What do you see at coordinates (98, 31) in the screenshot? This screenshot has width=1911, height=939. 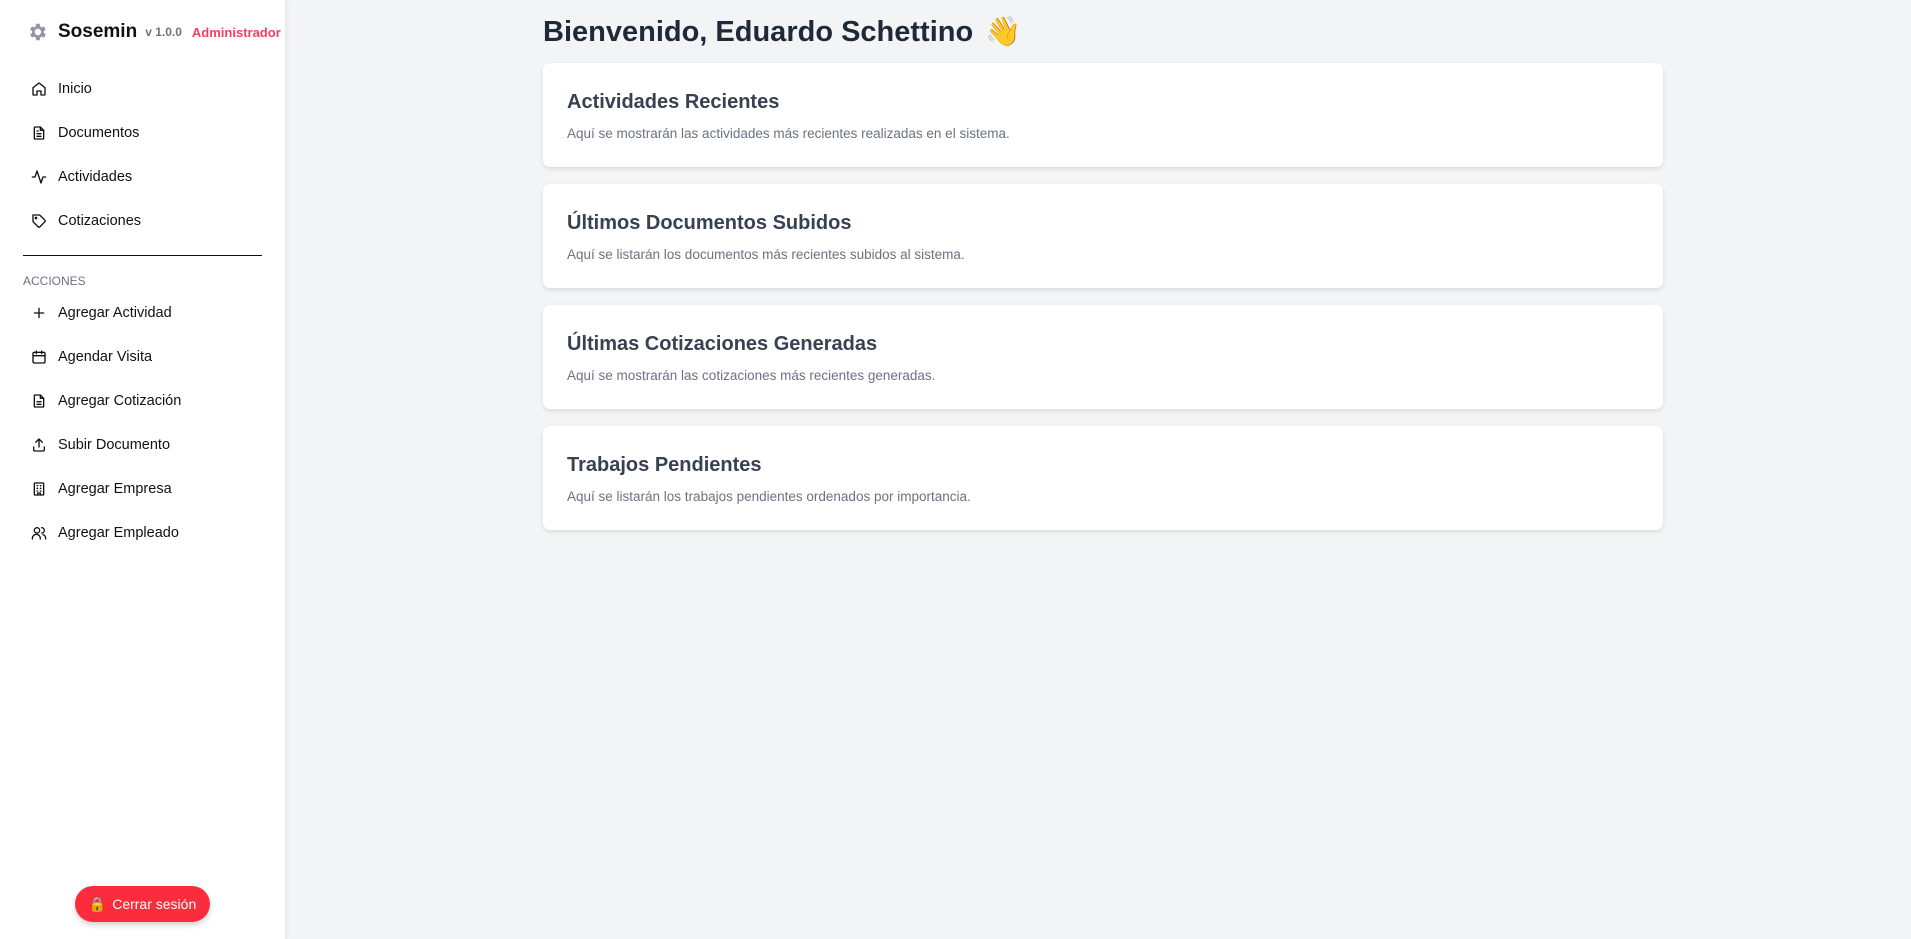 I see `app-name: Sosemin` at bounding box center [98, 31].